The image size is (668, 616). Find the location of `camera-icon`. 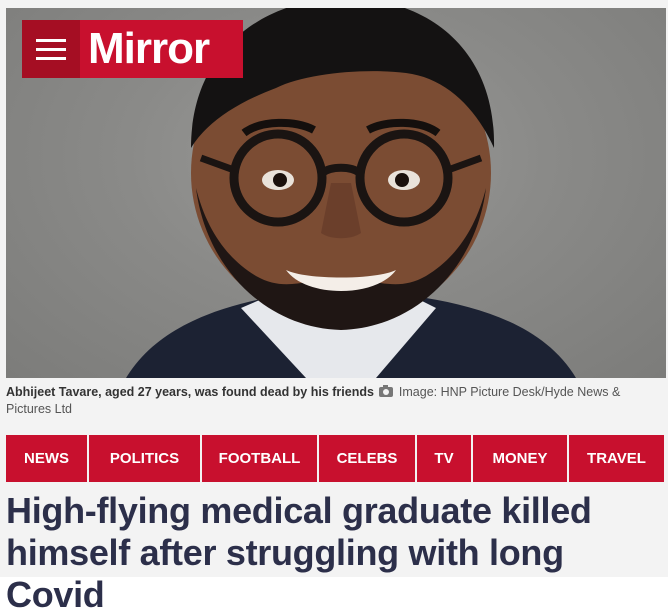

camera-icon is located at coordinates (386, 391).